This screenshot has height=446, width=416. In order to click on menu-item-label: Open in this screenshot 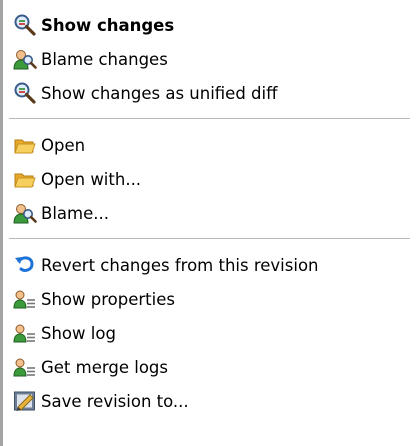, I will do `click(63, 145)`.